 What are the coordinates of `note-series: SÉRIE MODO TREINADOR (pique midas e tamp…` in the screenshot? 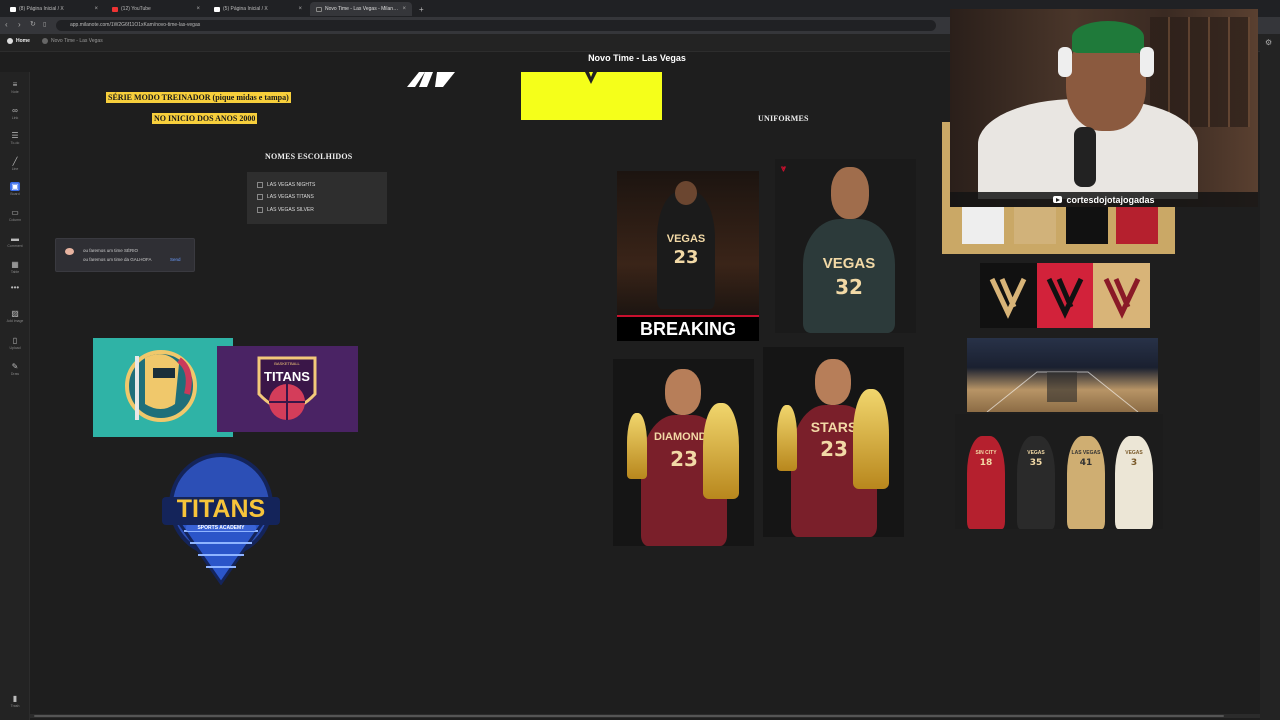 It's located at (198, 97).